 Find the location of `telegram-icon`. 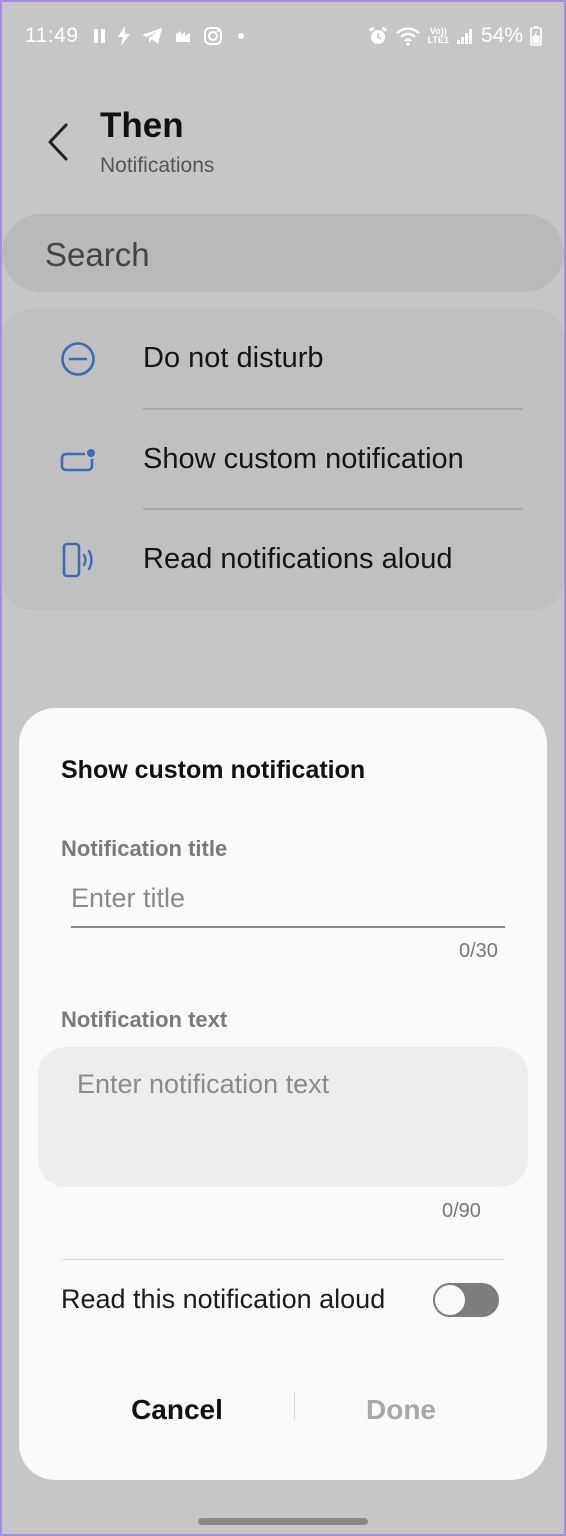

telegram-icon is located at coordinates (152, 36).